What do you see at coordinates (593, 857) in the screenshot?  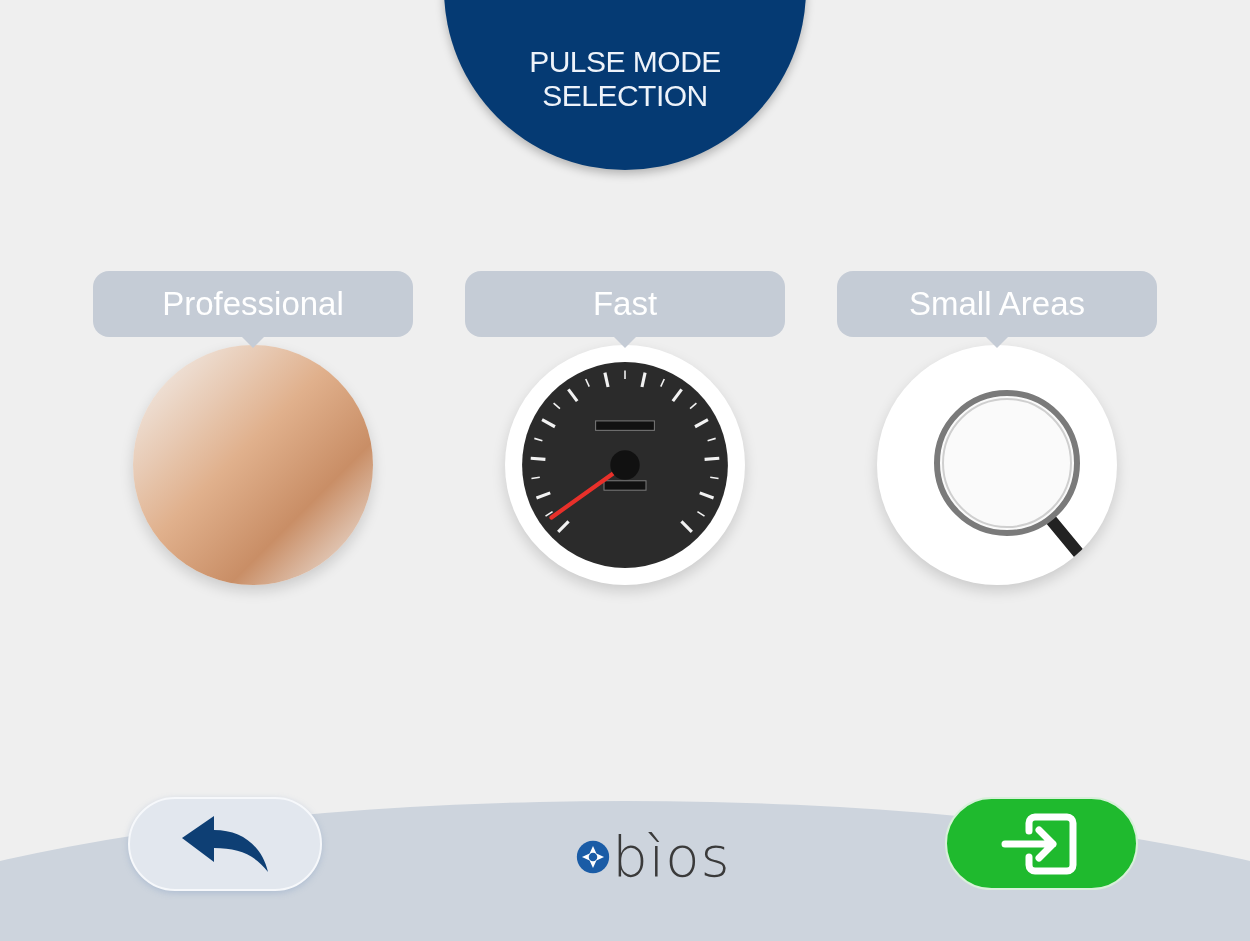 I see `logo-icon` at bounding box center [593, 857].